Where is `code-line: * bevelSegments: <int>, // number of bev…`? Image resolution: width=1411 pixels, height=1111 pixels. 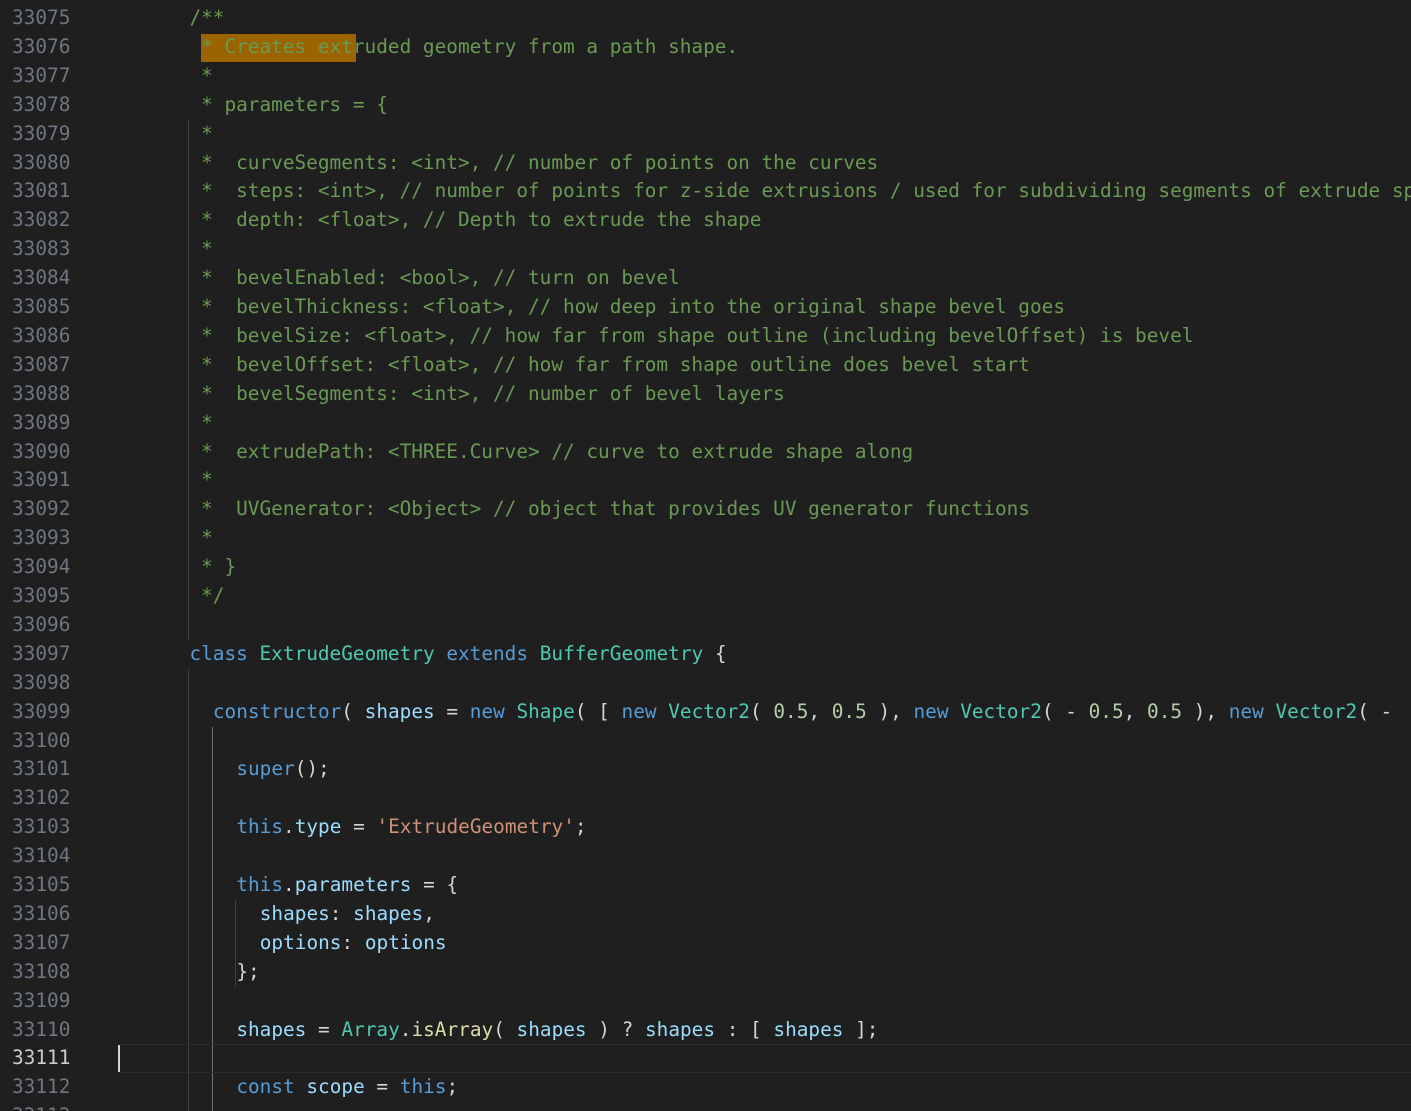 code-line: * bevelSegments: <int>, // number of bev… is located at coordinates (765, 394).